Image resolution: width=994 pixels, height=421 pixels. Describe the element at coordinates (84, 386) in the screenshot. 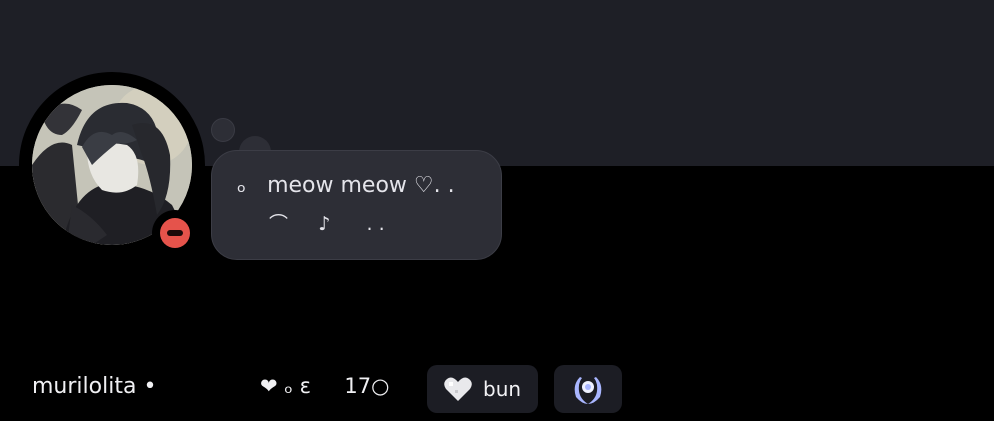

I see `username: murilolita` at that location.